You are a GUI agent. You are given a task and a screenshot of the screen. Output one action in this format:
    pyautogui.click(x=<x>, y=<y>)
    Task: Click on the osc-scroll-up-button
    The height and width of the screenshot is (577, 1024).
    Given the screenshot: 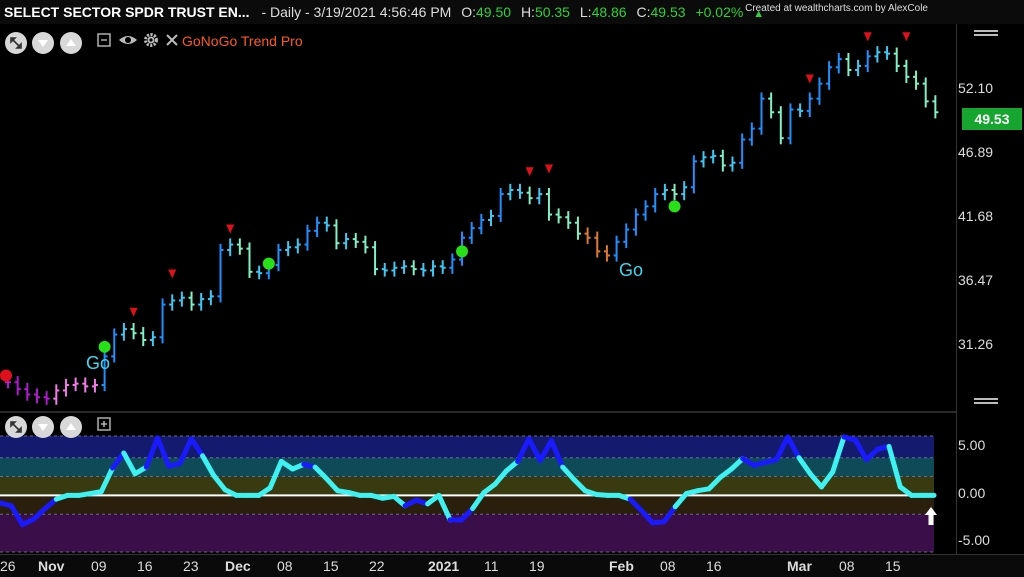 What is the action you would take?
    pyautogui.click(x=71, y=427)
    